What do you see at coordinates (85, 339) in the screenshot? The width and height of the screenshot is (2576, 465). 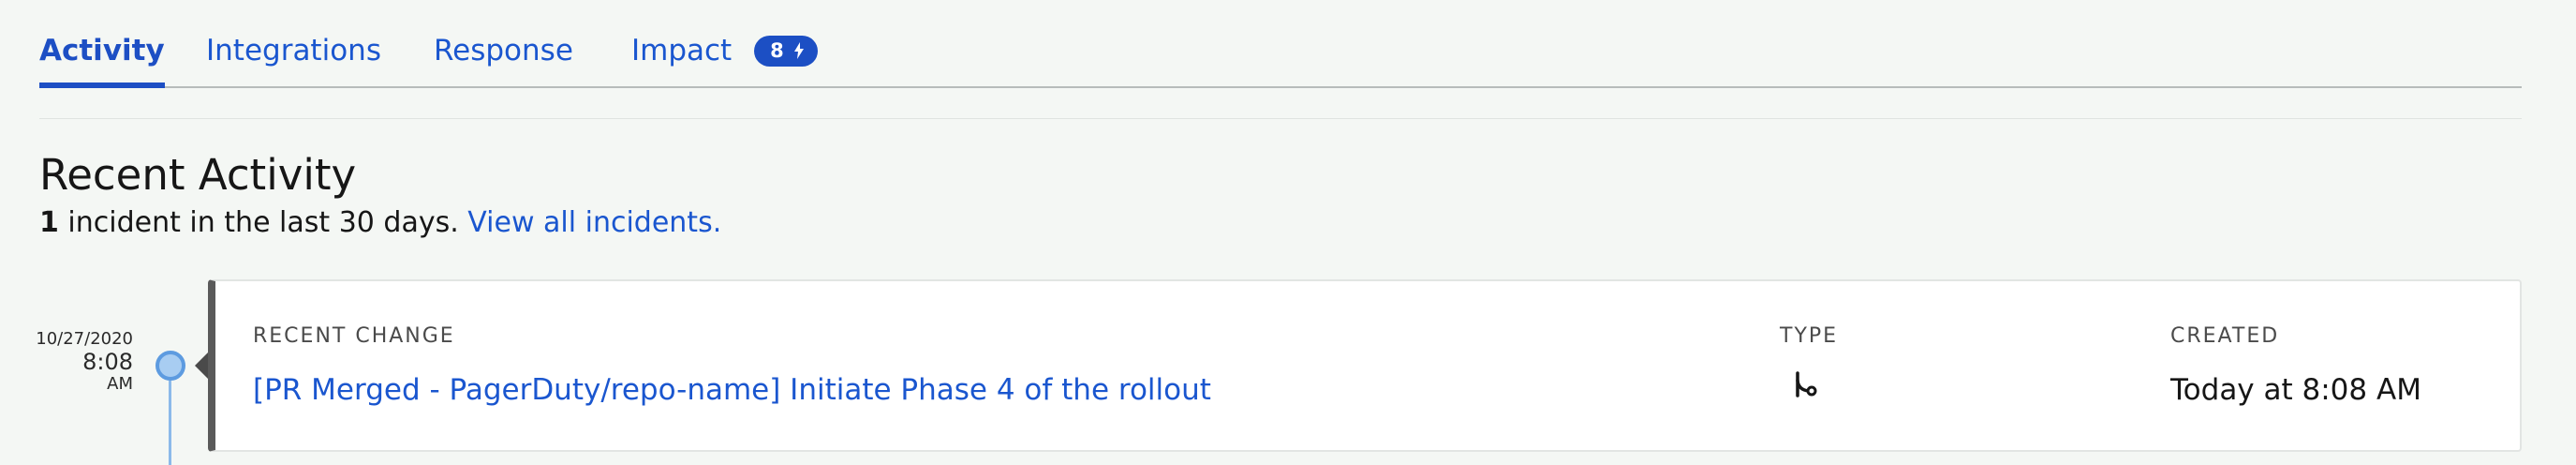 I see `timeline-date: 10/27/2020` at bounding box center [85, 339].